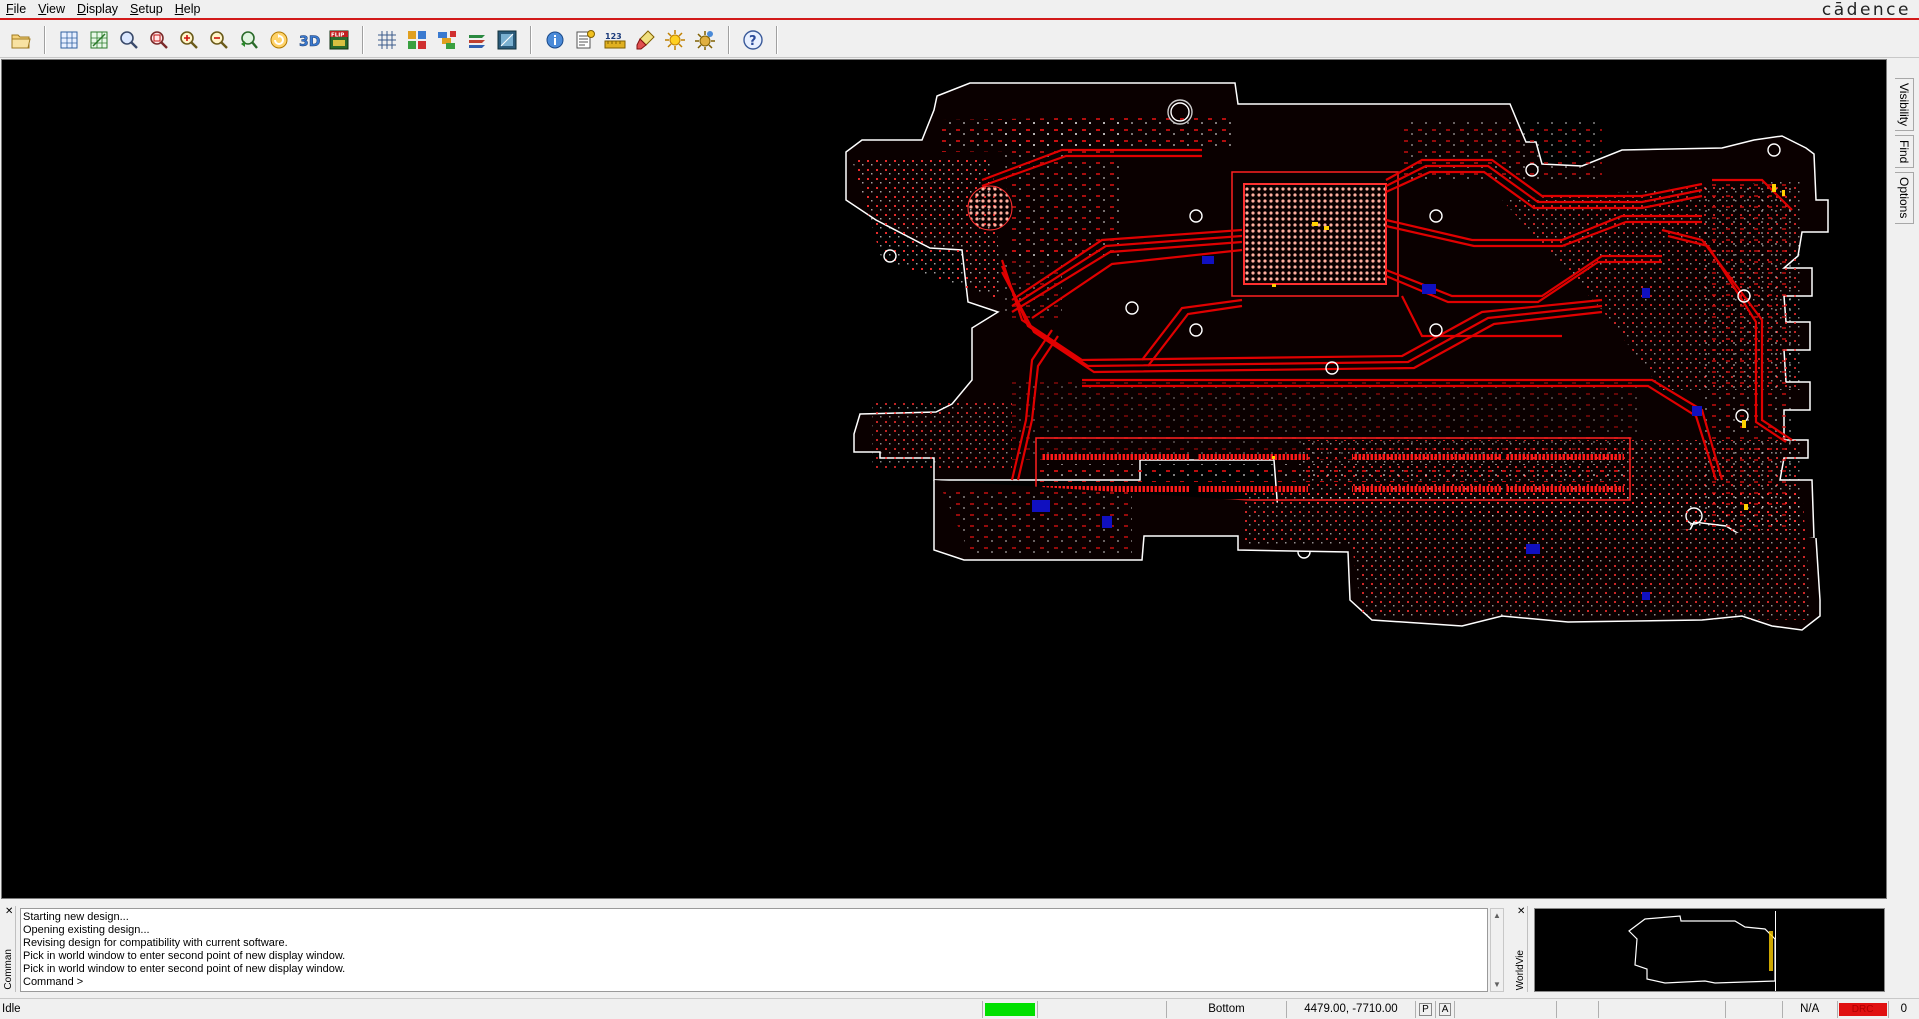 This screenshot has height=1019, width=1919. What do you see at coordinates (585, 40) in the screenshot?
I see `report-icon` at bounding box center [585, 40].